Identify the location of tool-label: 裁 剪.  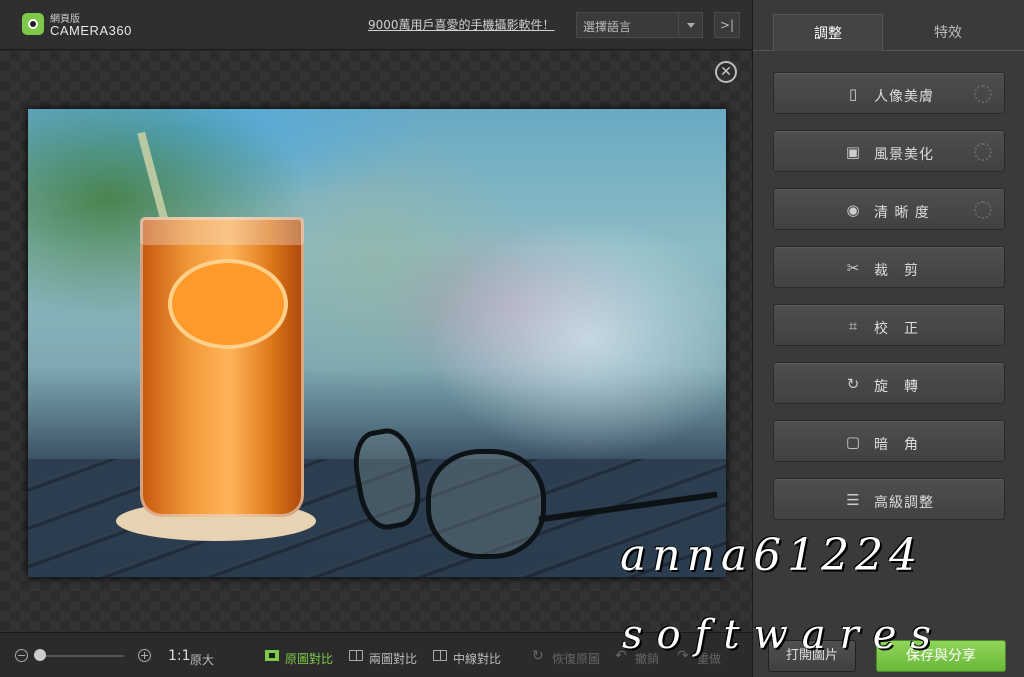
(896, 271).